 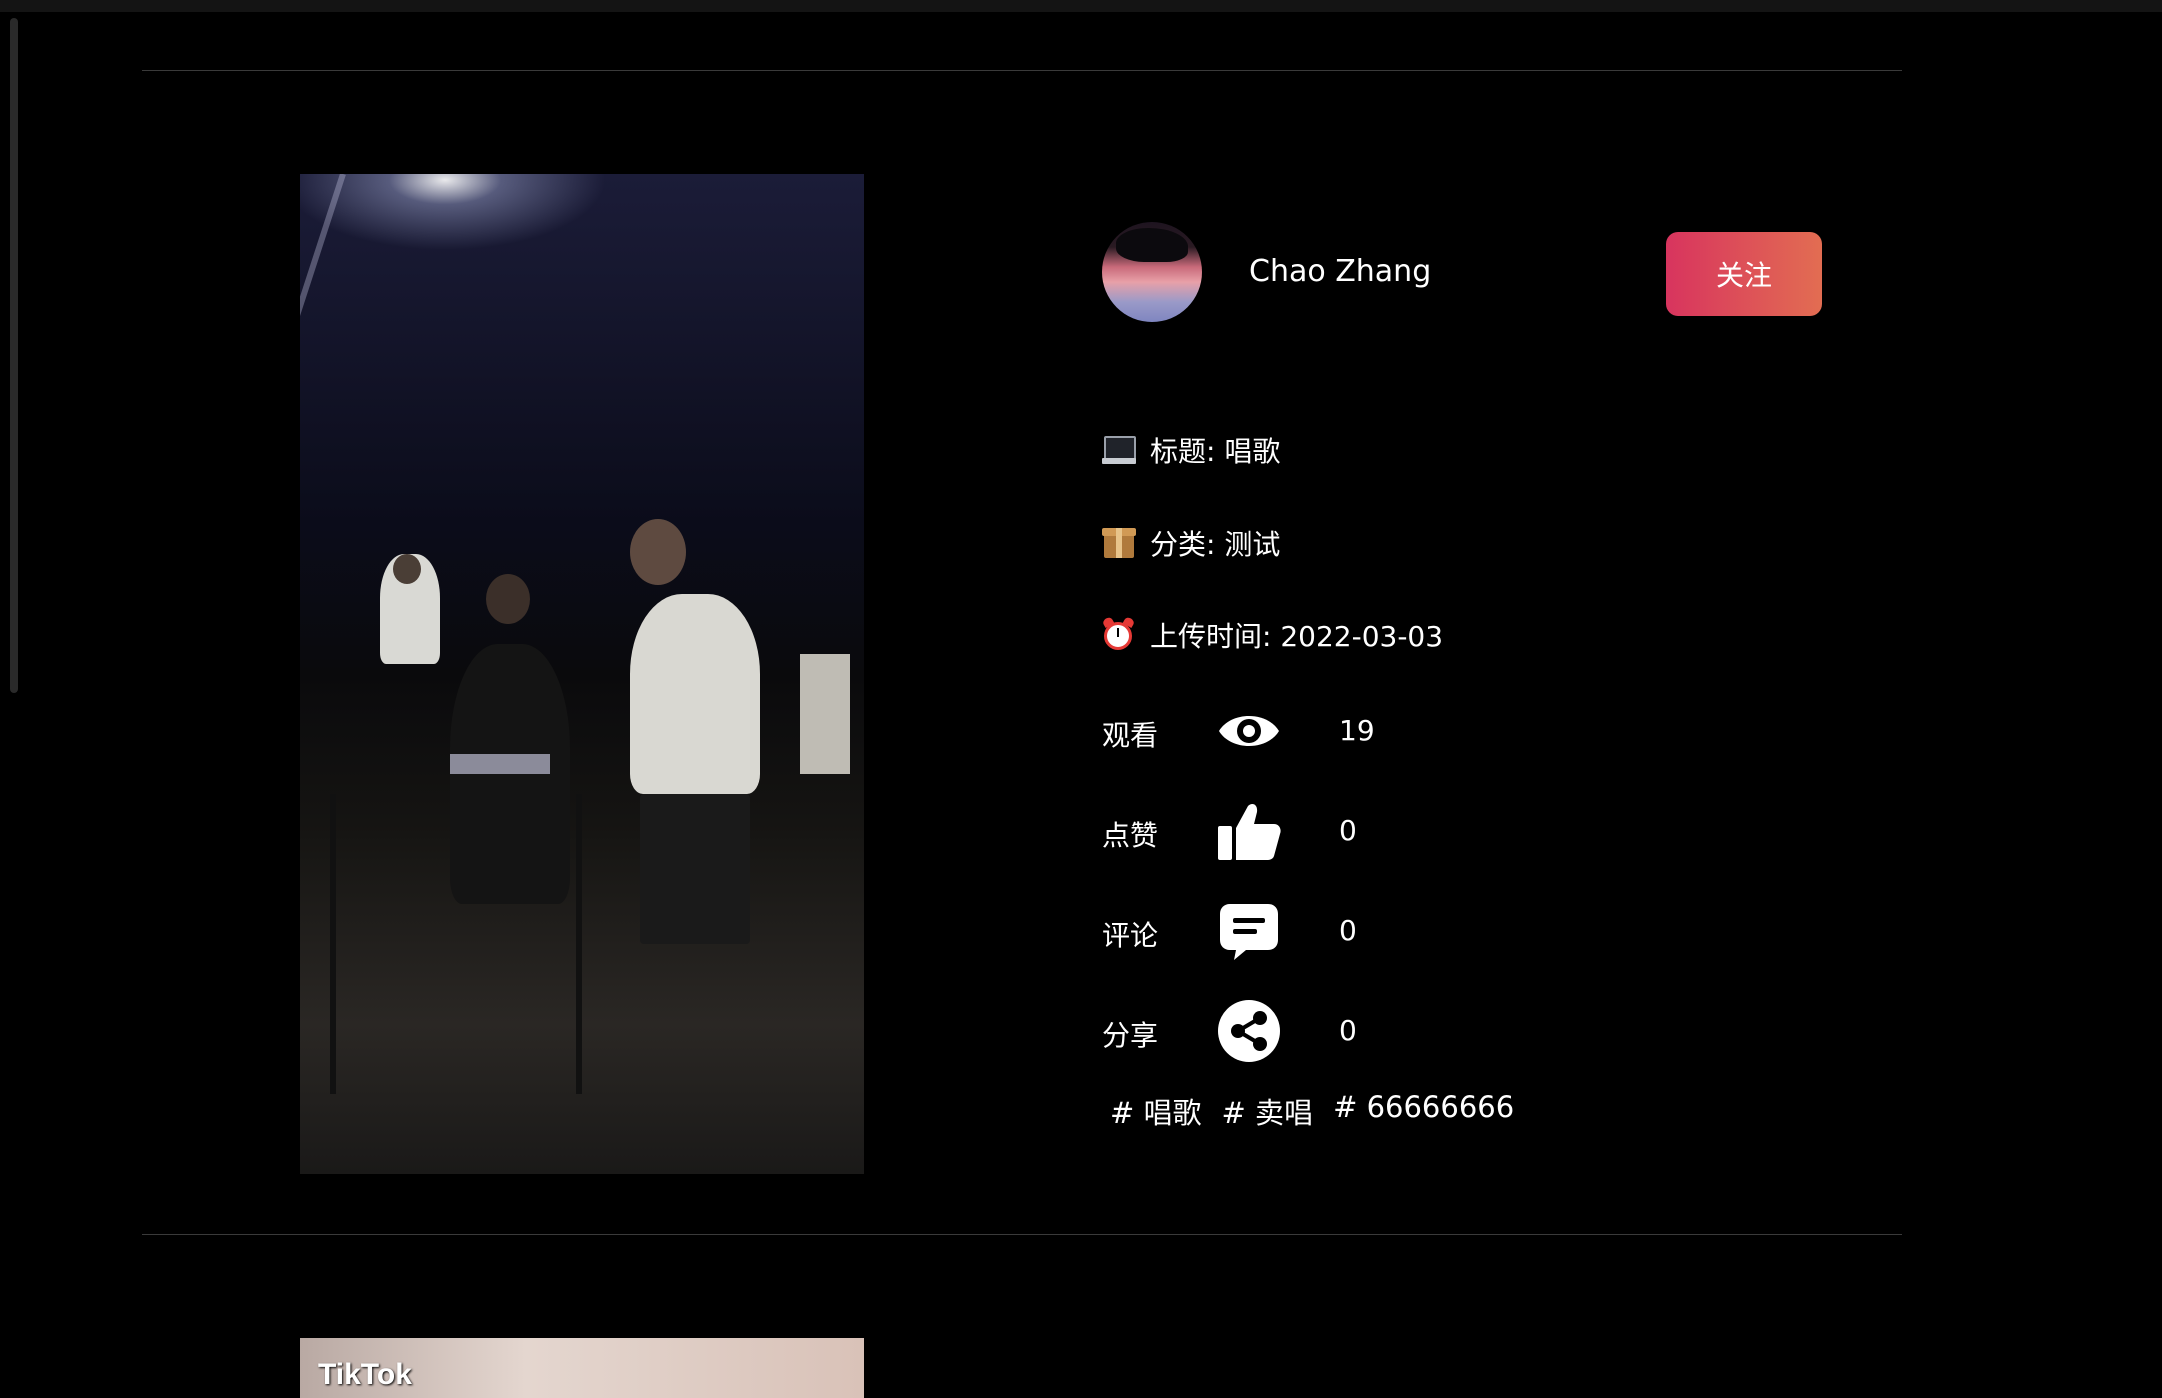 I want to click on alarm-clock-icon, so click(x=1118, y=634).